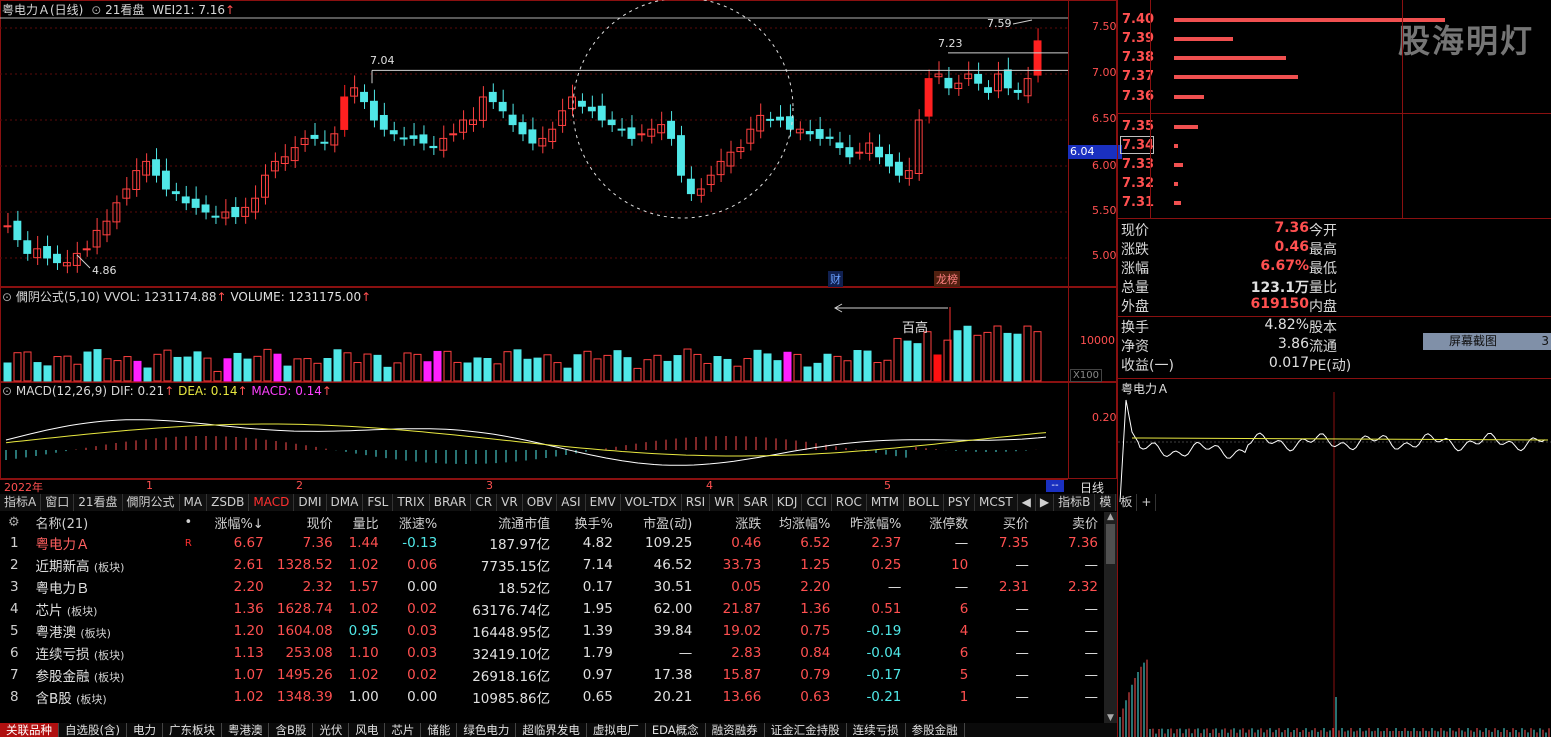 The width and height of the screenshot is (1551, 737). Describe the element at coordinates (21, 502) in the screenshot. I see `indicator-tab: 指标A` at that location.